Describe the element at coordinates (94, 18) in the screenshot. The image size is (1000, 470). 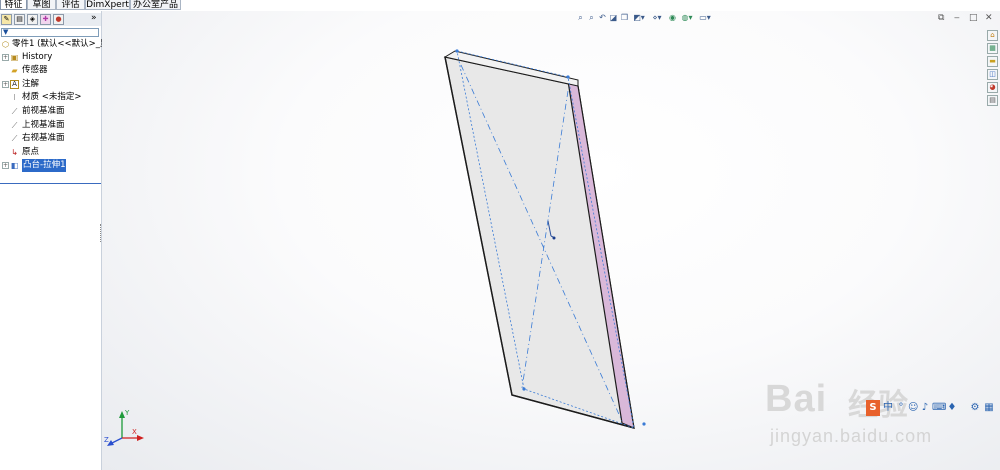
I see `more-tabs-icon: »` at that location.